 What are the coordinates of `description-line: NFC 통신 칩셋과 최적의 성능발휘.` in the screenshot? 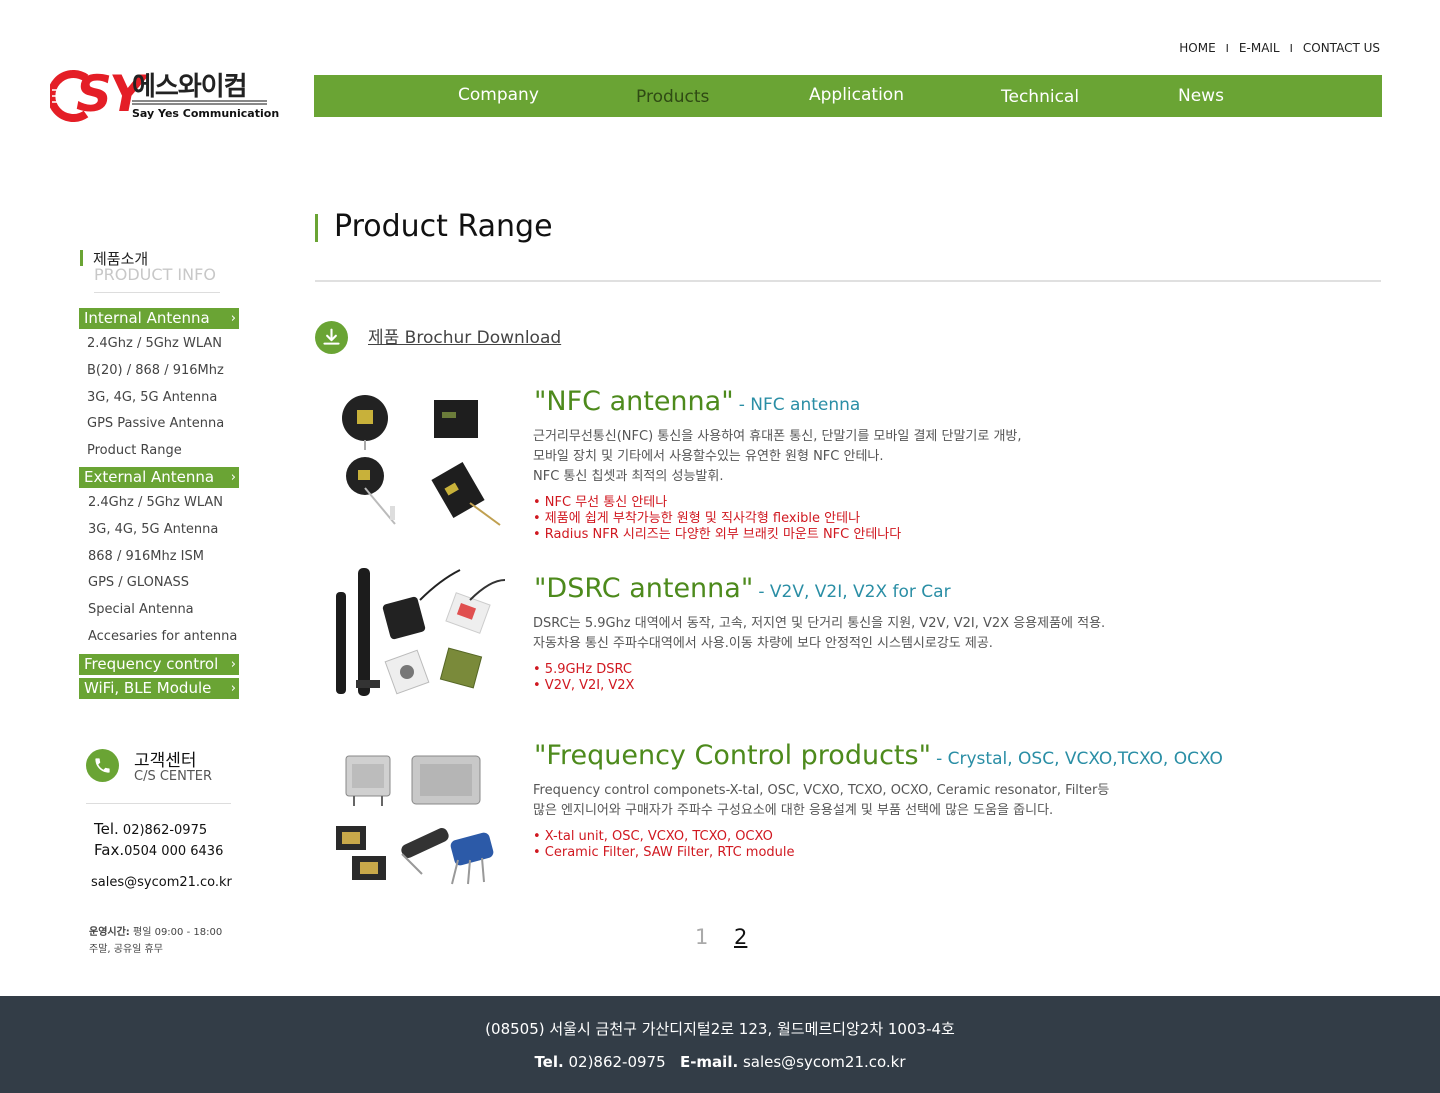 It's located at (628, 476).